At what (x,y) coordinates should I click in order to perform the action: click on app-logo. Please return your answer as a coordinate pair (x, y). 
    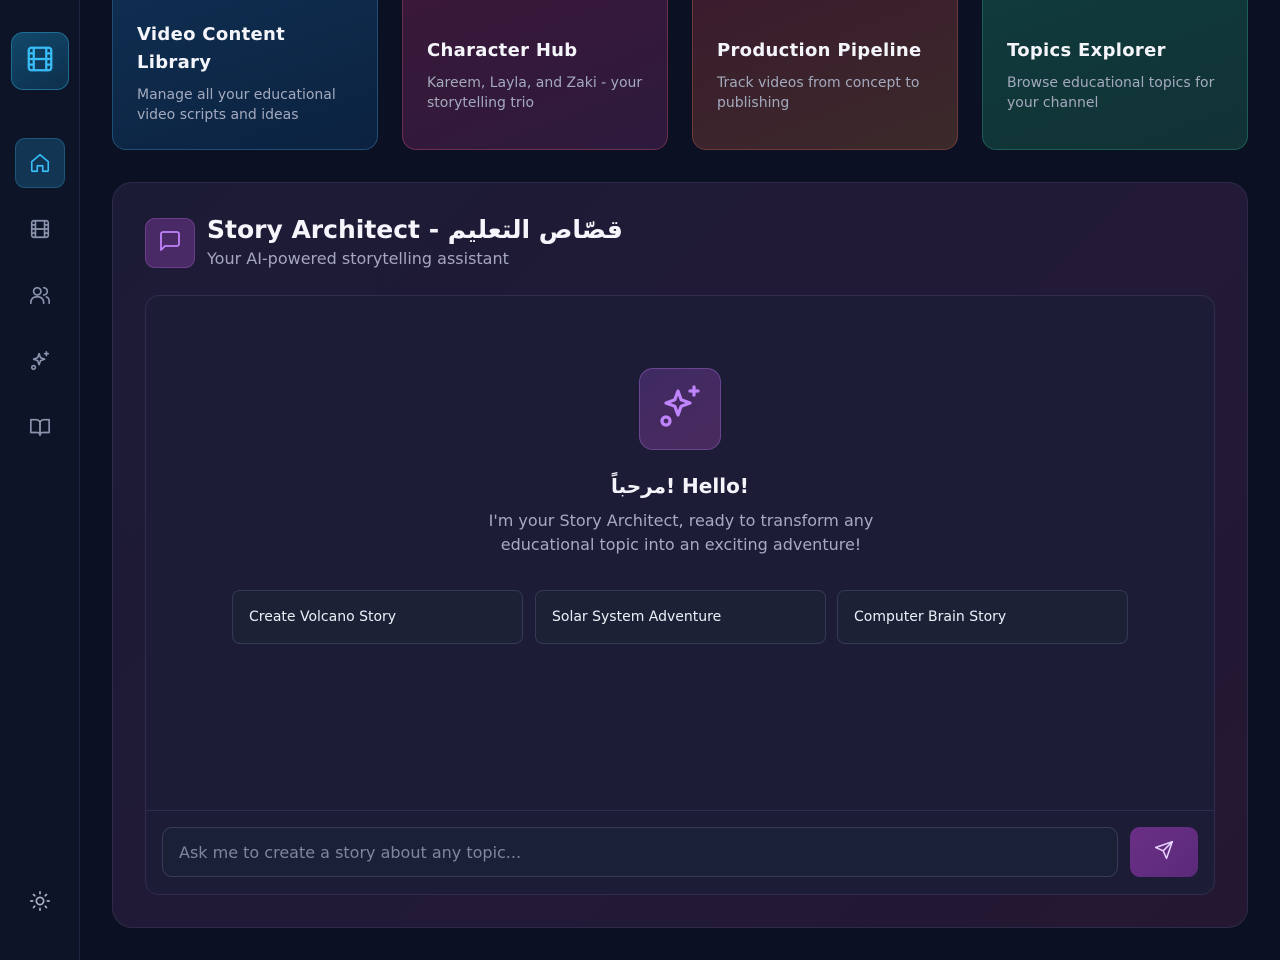
    Looking at the image, I should click on (40, 61).